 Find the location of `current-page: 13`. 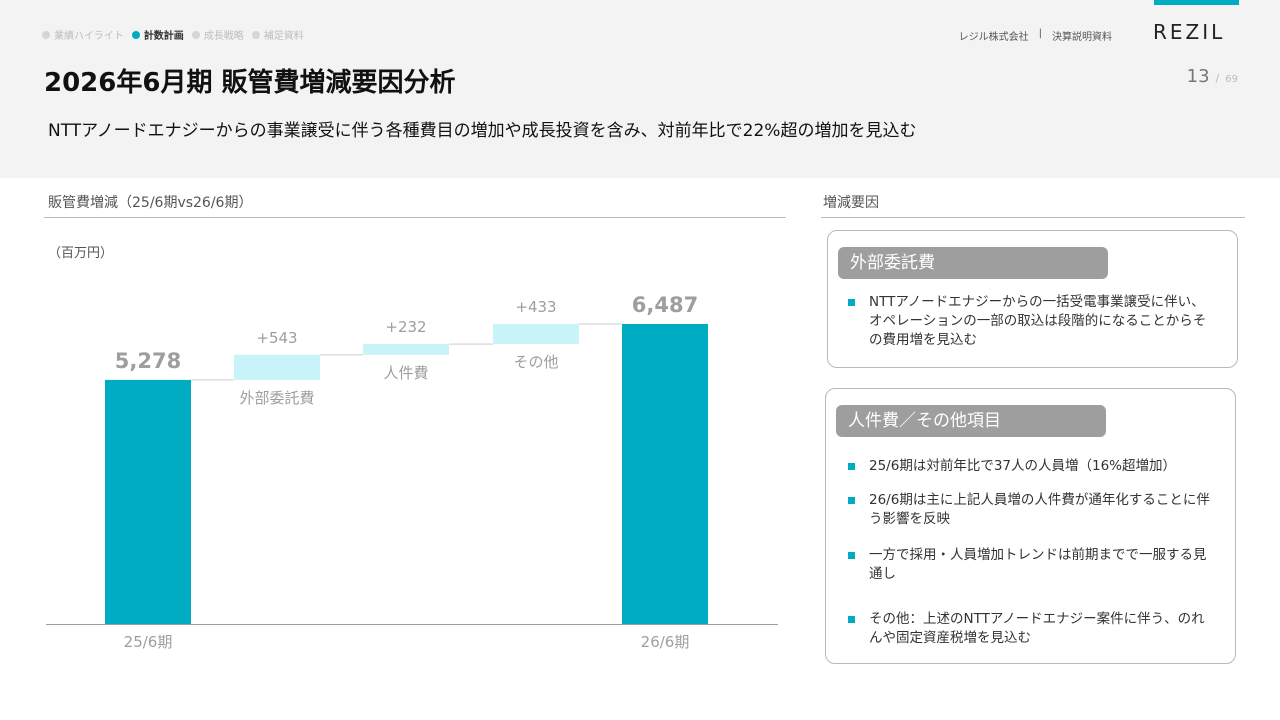

current-page: 13 is located at coordinates (1198, 76).